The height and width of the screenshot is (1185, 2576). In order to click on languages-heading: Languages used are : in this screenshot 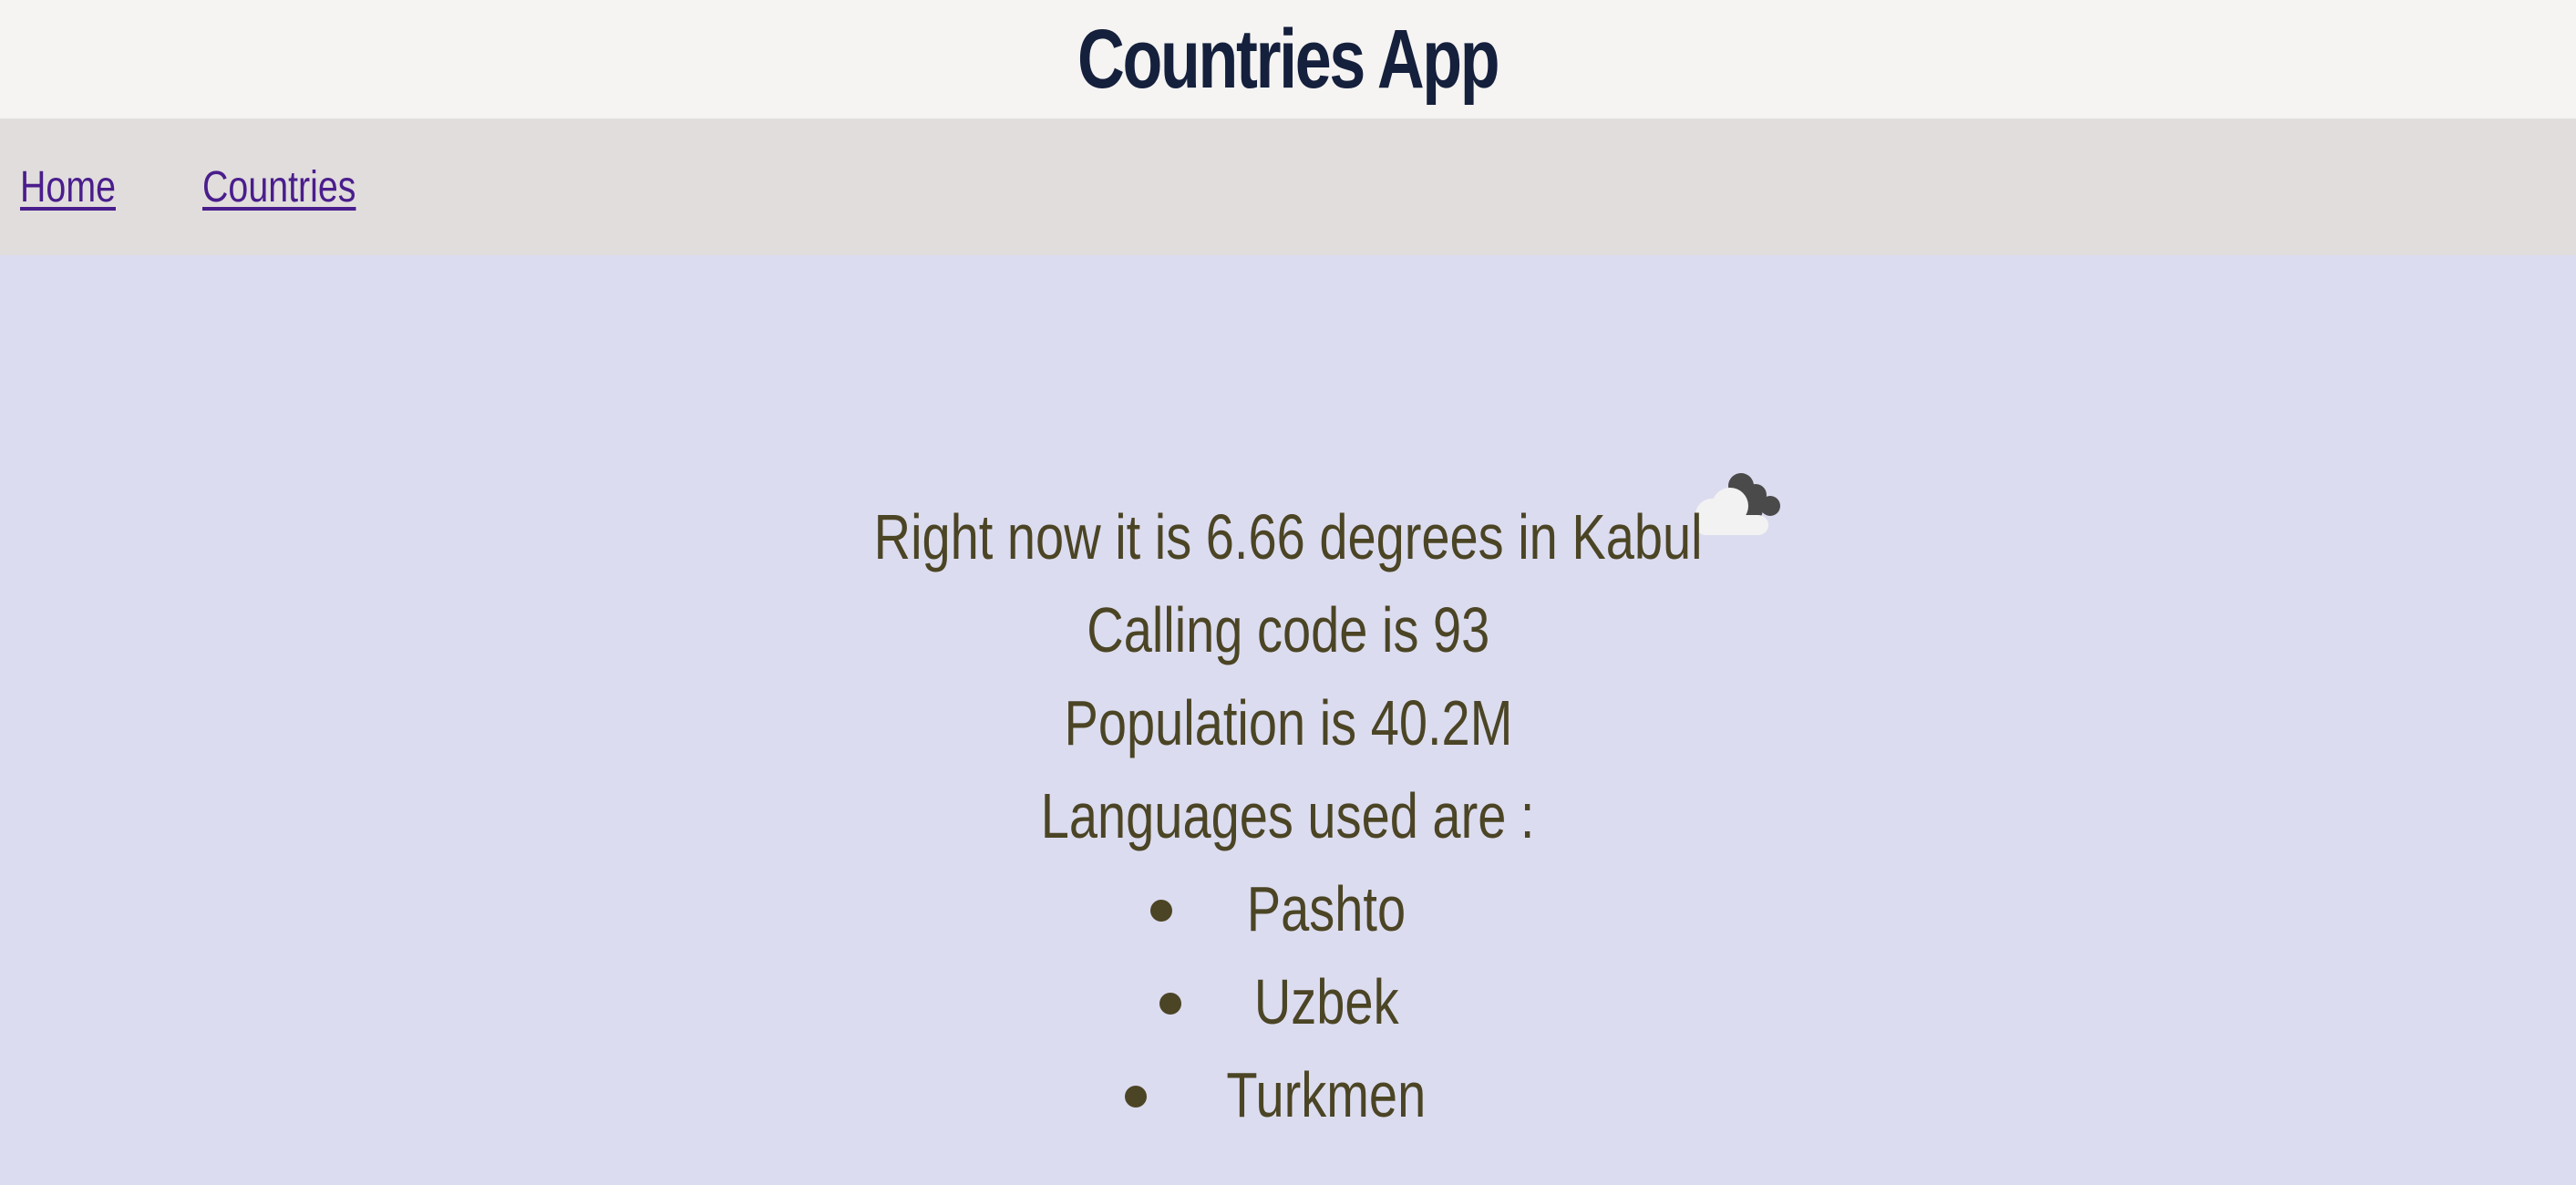, I will do `click(1288, 815)`.